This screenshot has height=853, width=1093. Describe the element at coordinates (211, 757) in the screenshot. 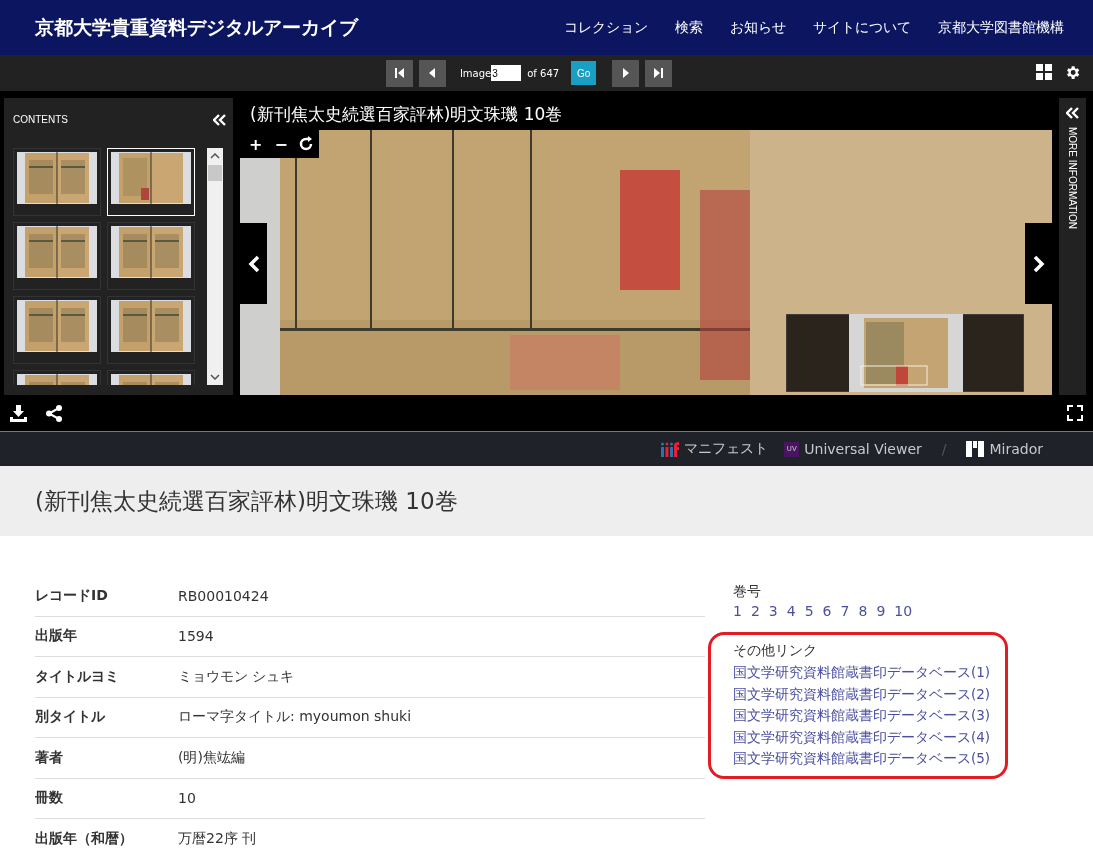

I see `field-value: (明)焦竑編` at that location.